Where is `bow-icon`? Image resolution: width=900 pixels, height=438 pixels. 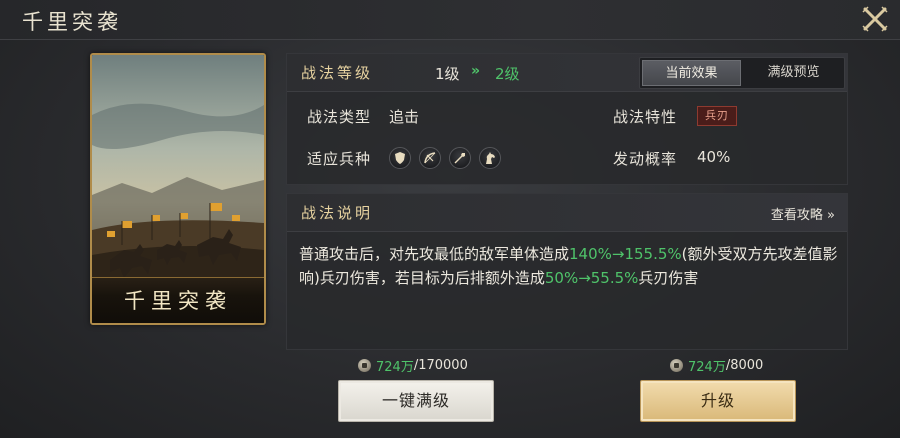
bow-icon is located at coordinates (430, 158).